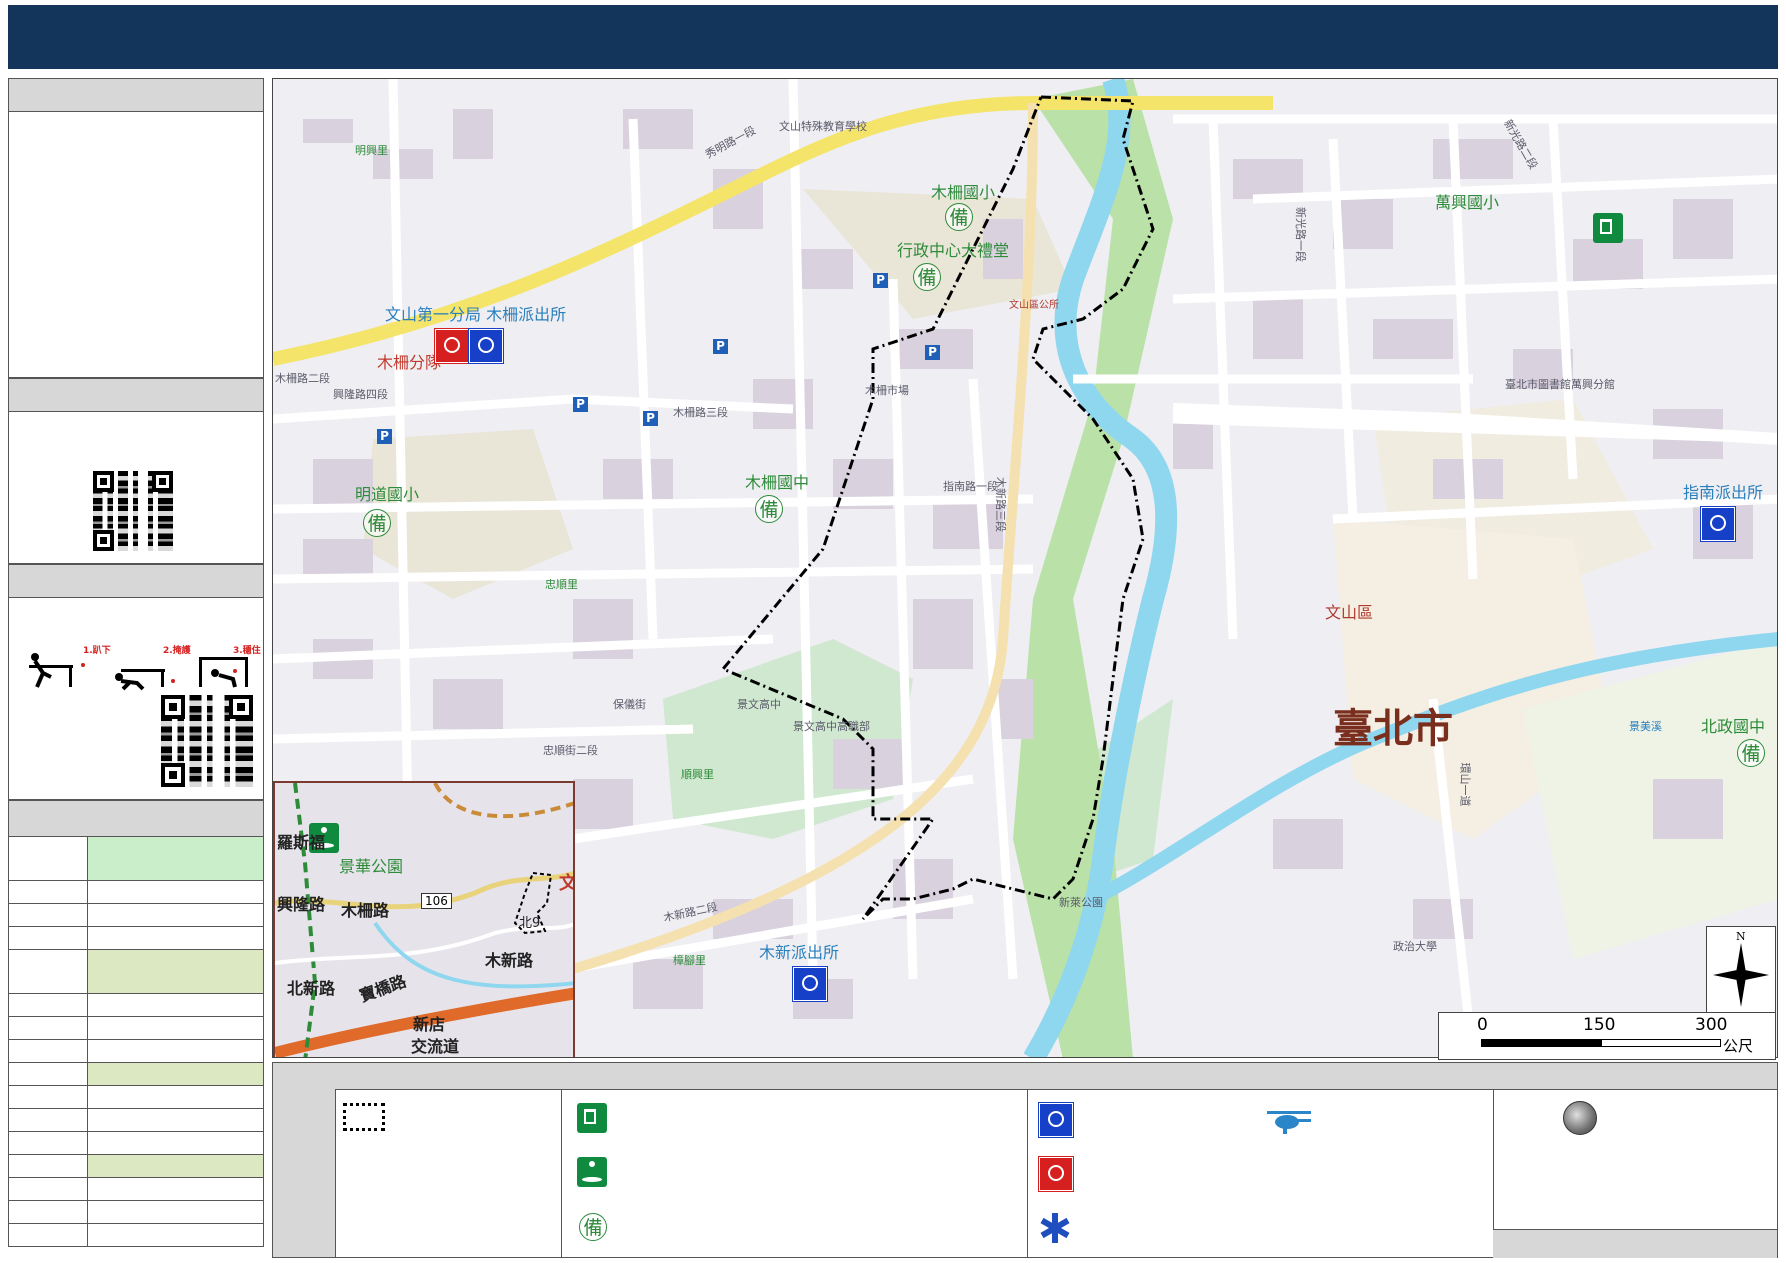 The image size is (1786, 1263). I want to click on map-label-jingwen-hs: 景文高中, so click(759, 704).